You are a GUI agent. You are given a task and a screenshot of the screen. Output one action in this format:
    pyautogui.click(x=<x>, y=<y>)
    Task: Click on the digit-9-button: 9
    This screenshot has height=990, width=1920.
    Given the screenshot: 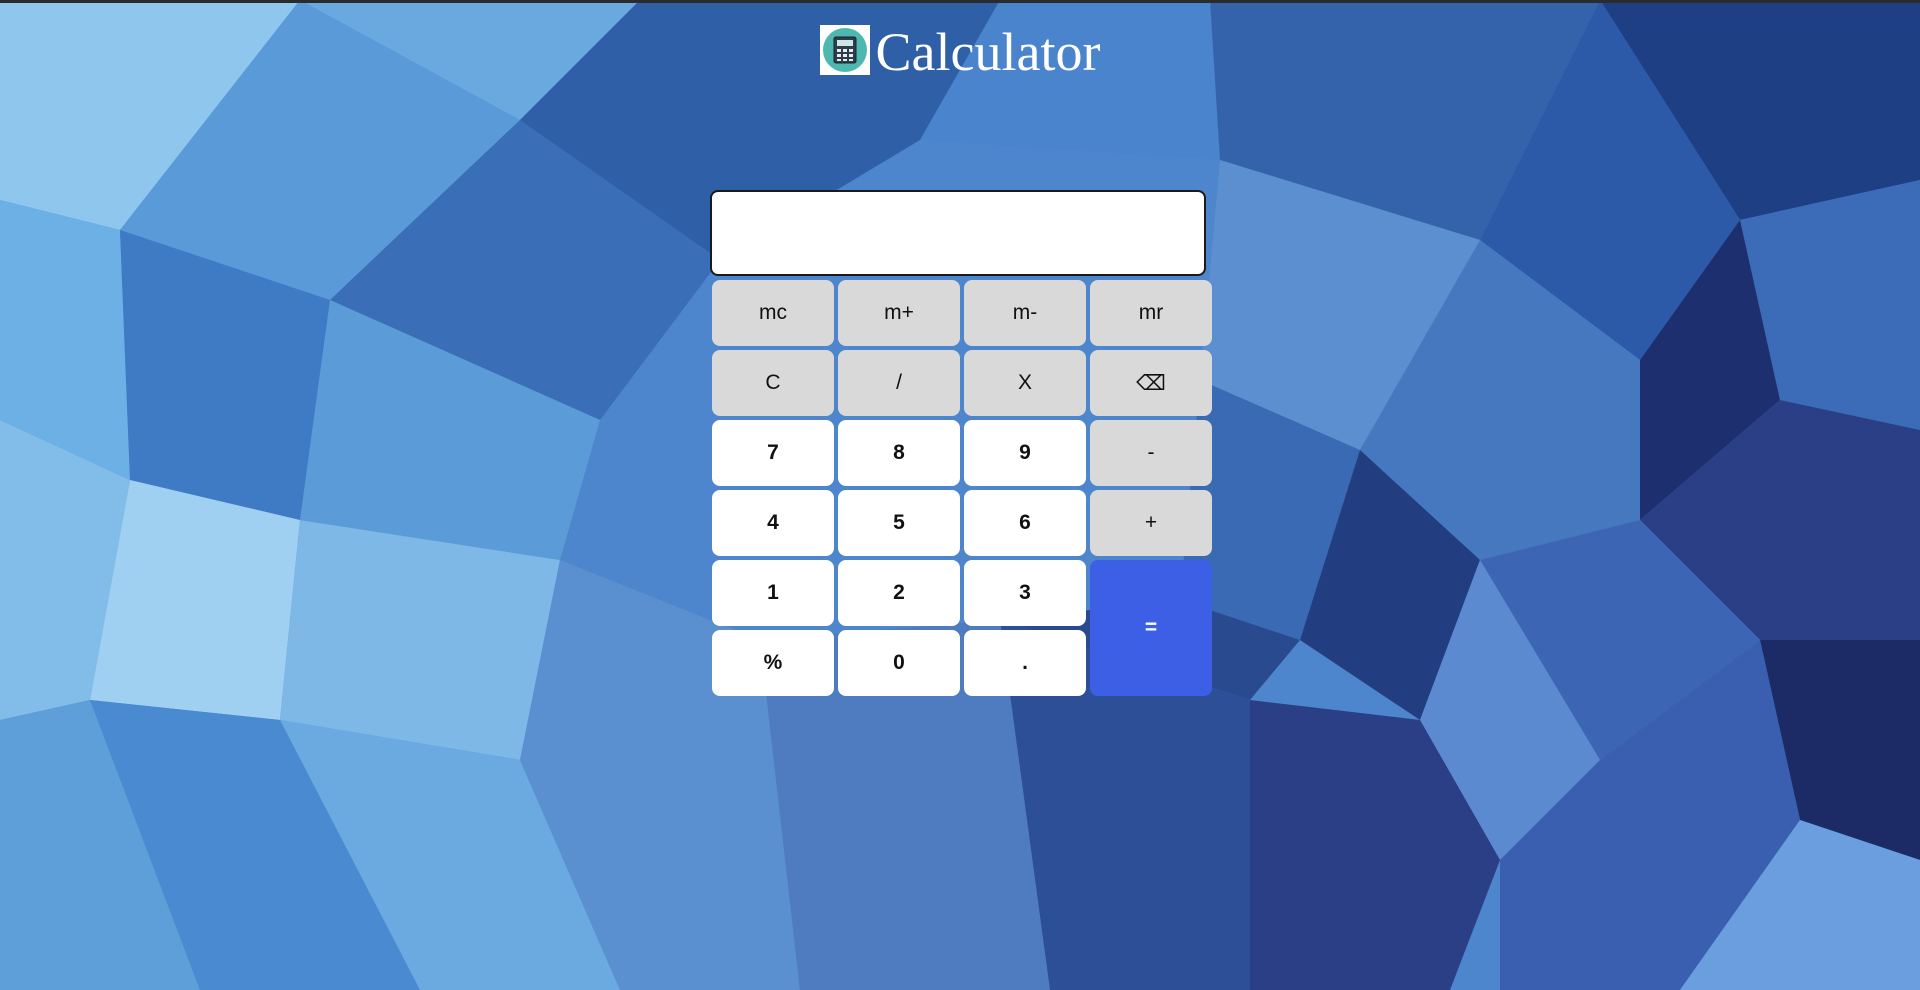 What is the action you would take?
    pyautogui.click(x=1025, y=453)
    